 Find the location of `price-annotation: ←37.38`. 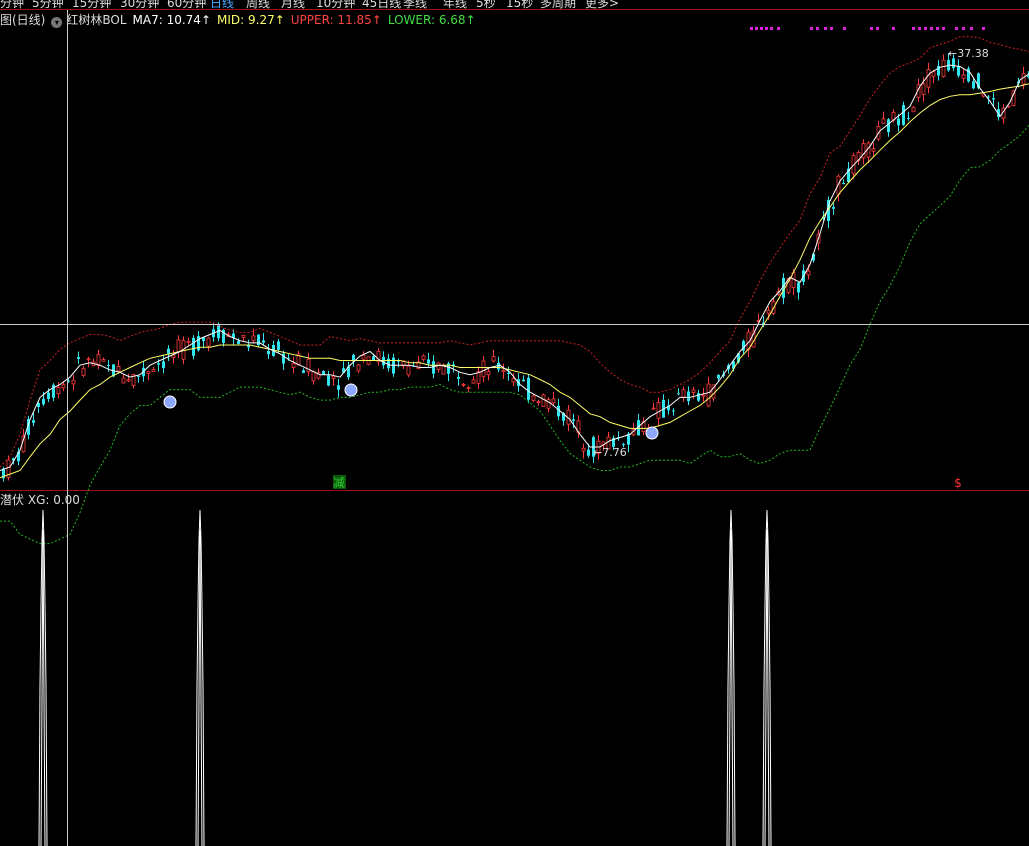

price-annotation: ←37.38 is located at coordinates (968, 53).